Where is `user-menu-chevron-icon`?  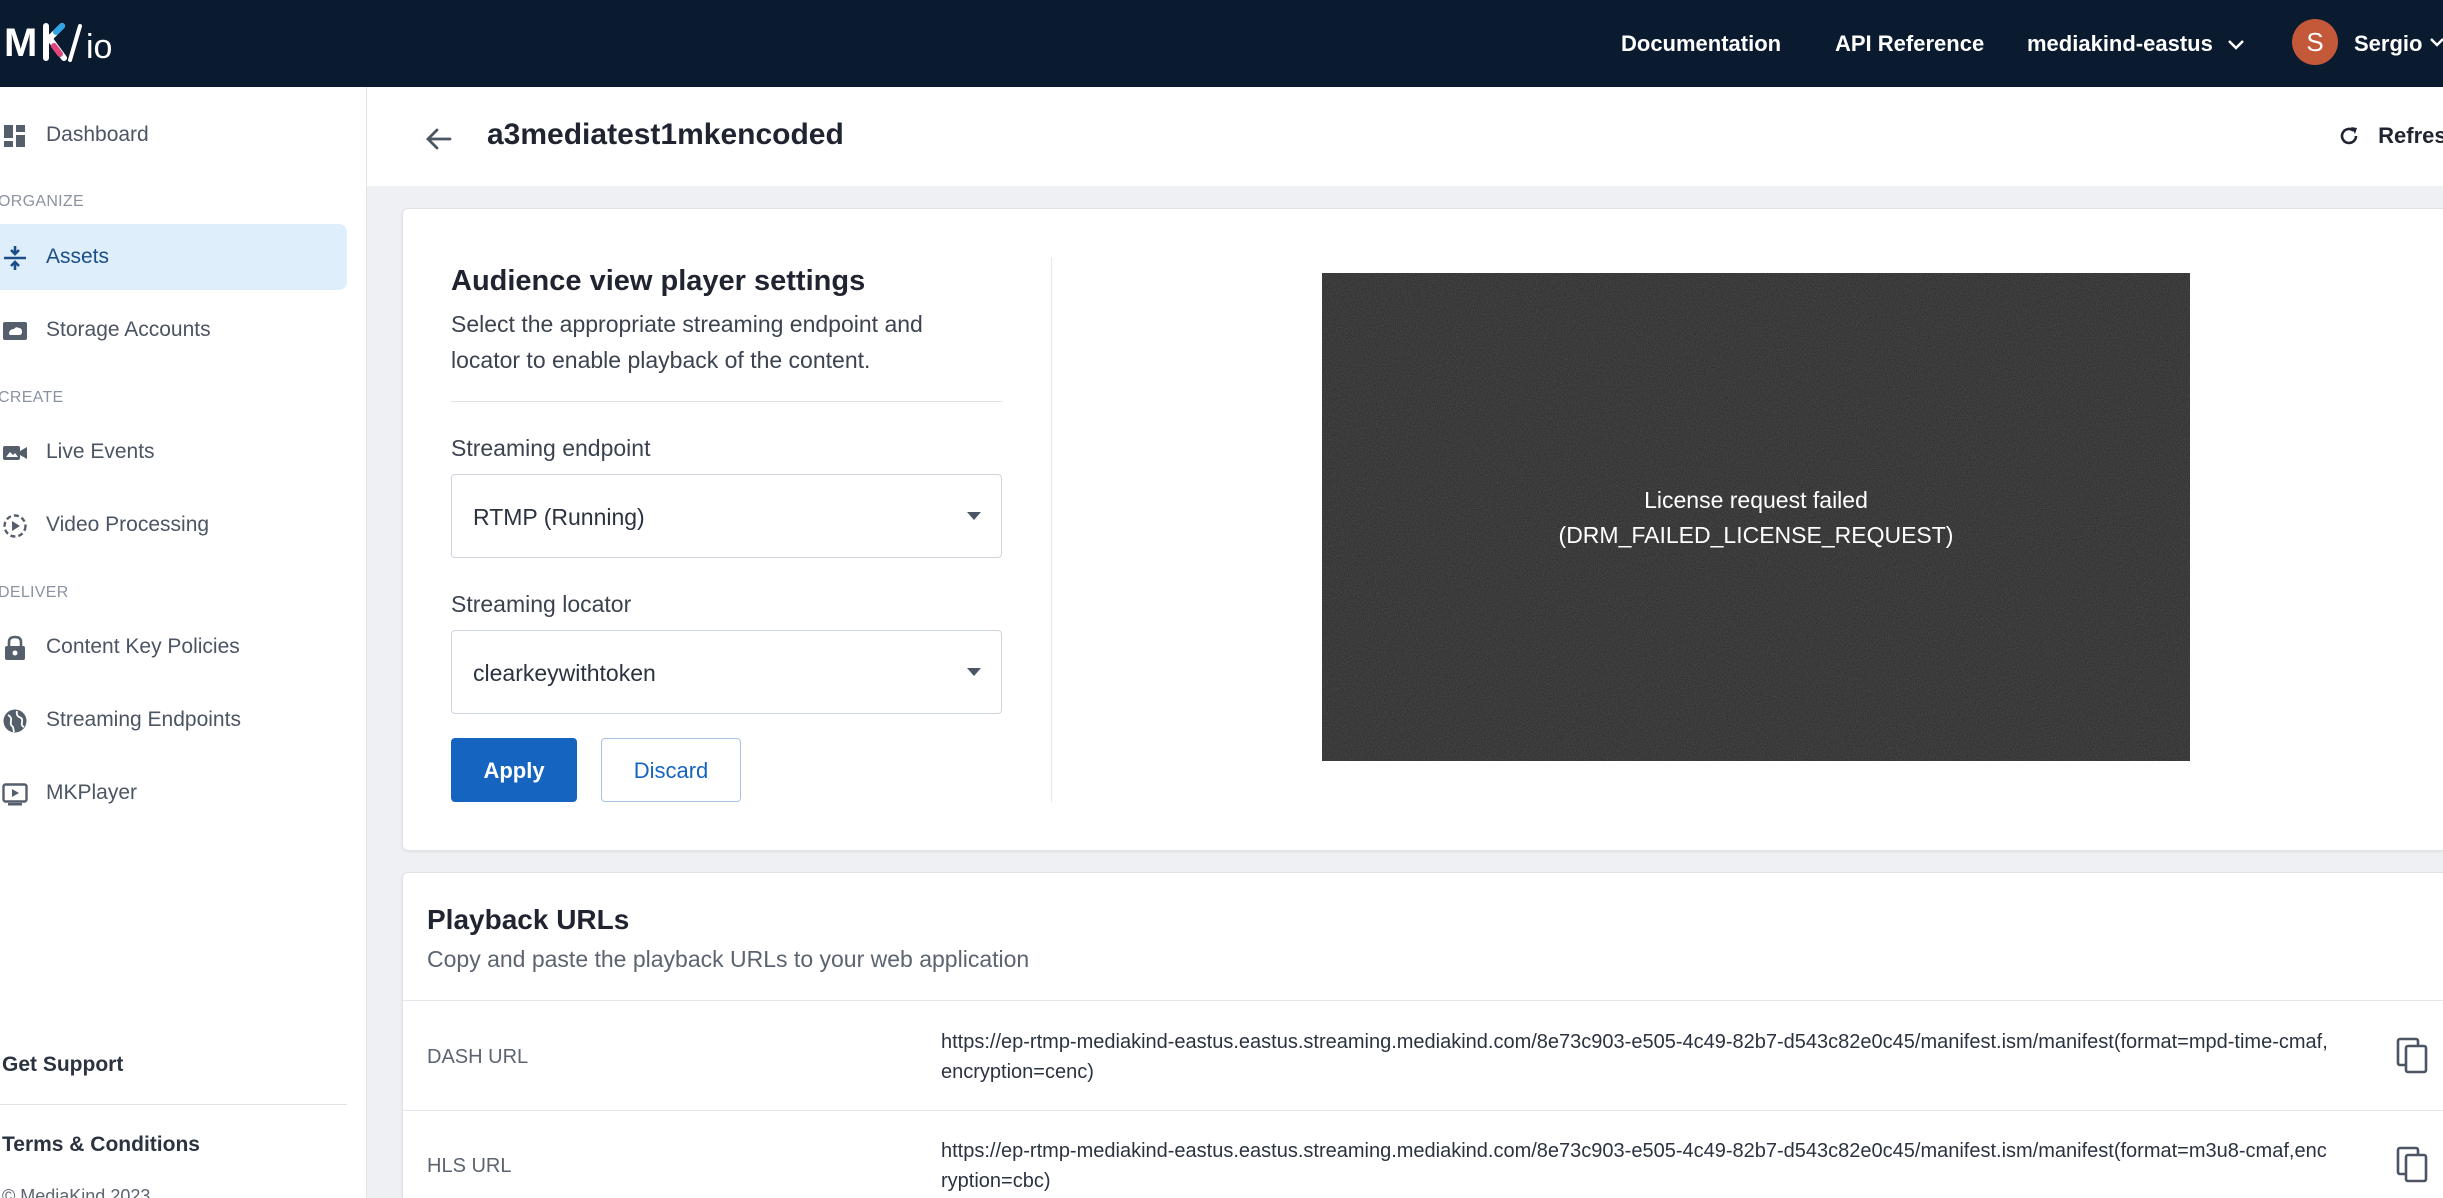 user-menu-chevron-icon is located at coordinates (2436, 43).